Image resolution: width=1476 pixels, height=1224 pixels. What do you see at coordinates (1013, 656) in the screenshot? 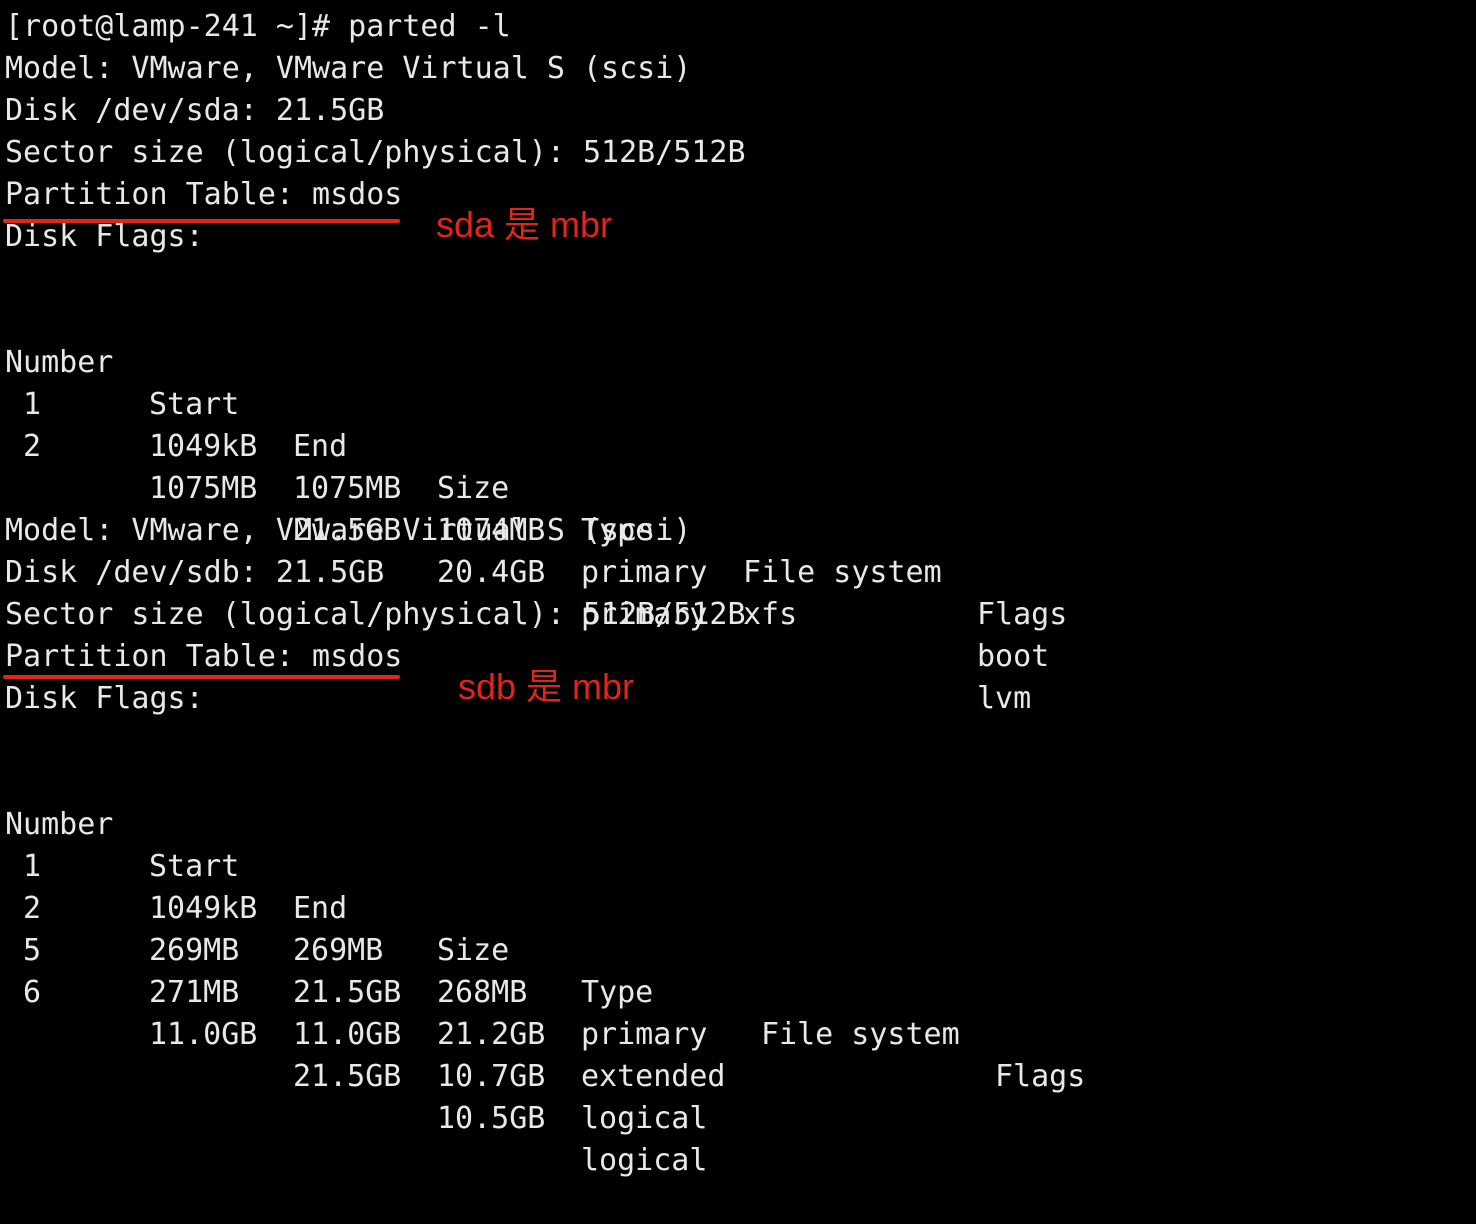
I see `cell-flags: boot` at bounding box center [1013, 656].